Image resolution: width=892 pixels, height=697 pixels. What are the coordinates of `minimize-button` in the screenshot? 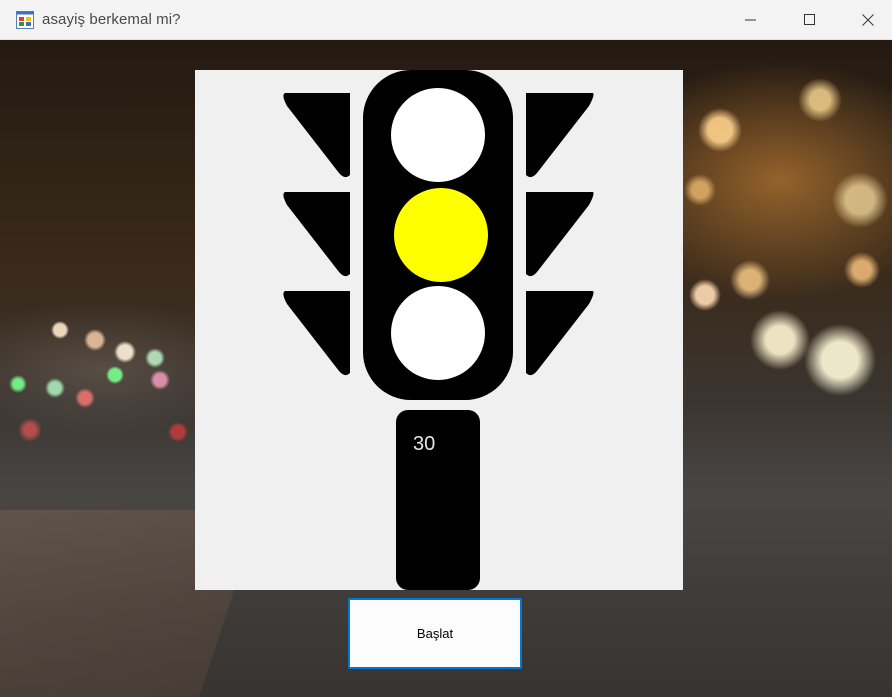 It's located at (751, 20).